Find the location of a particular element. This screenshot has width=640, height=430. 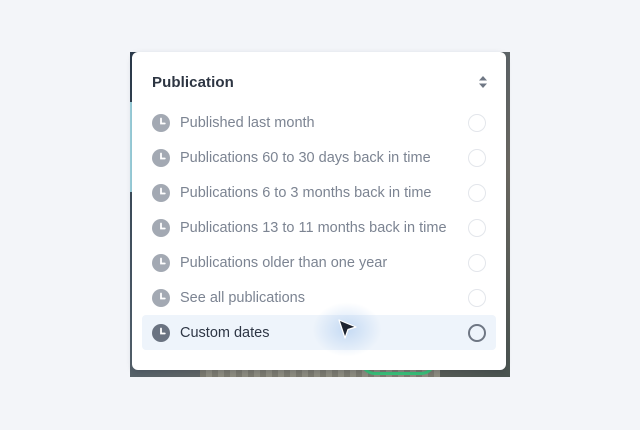

option-label: Publications 60 to 30 days back in time is located at coordinates (305, 157).